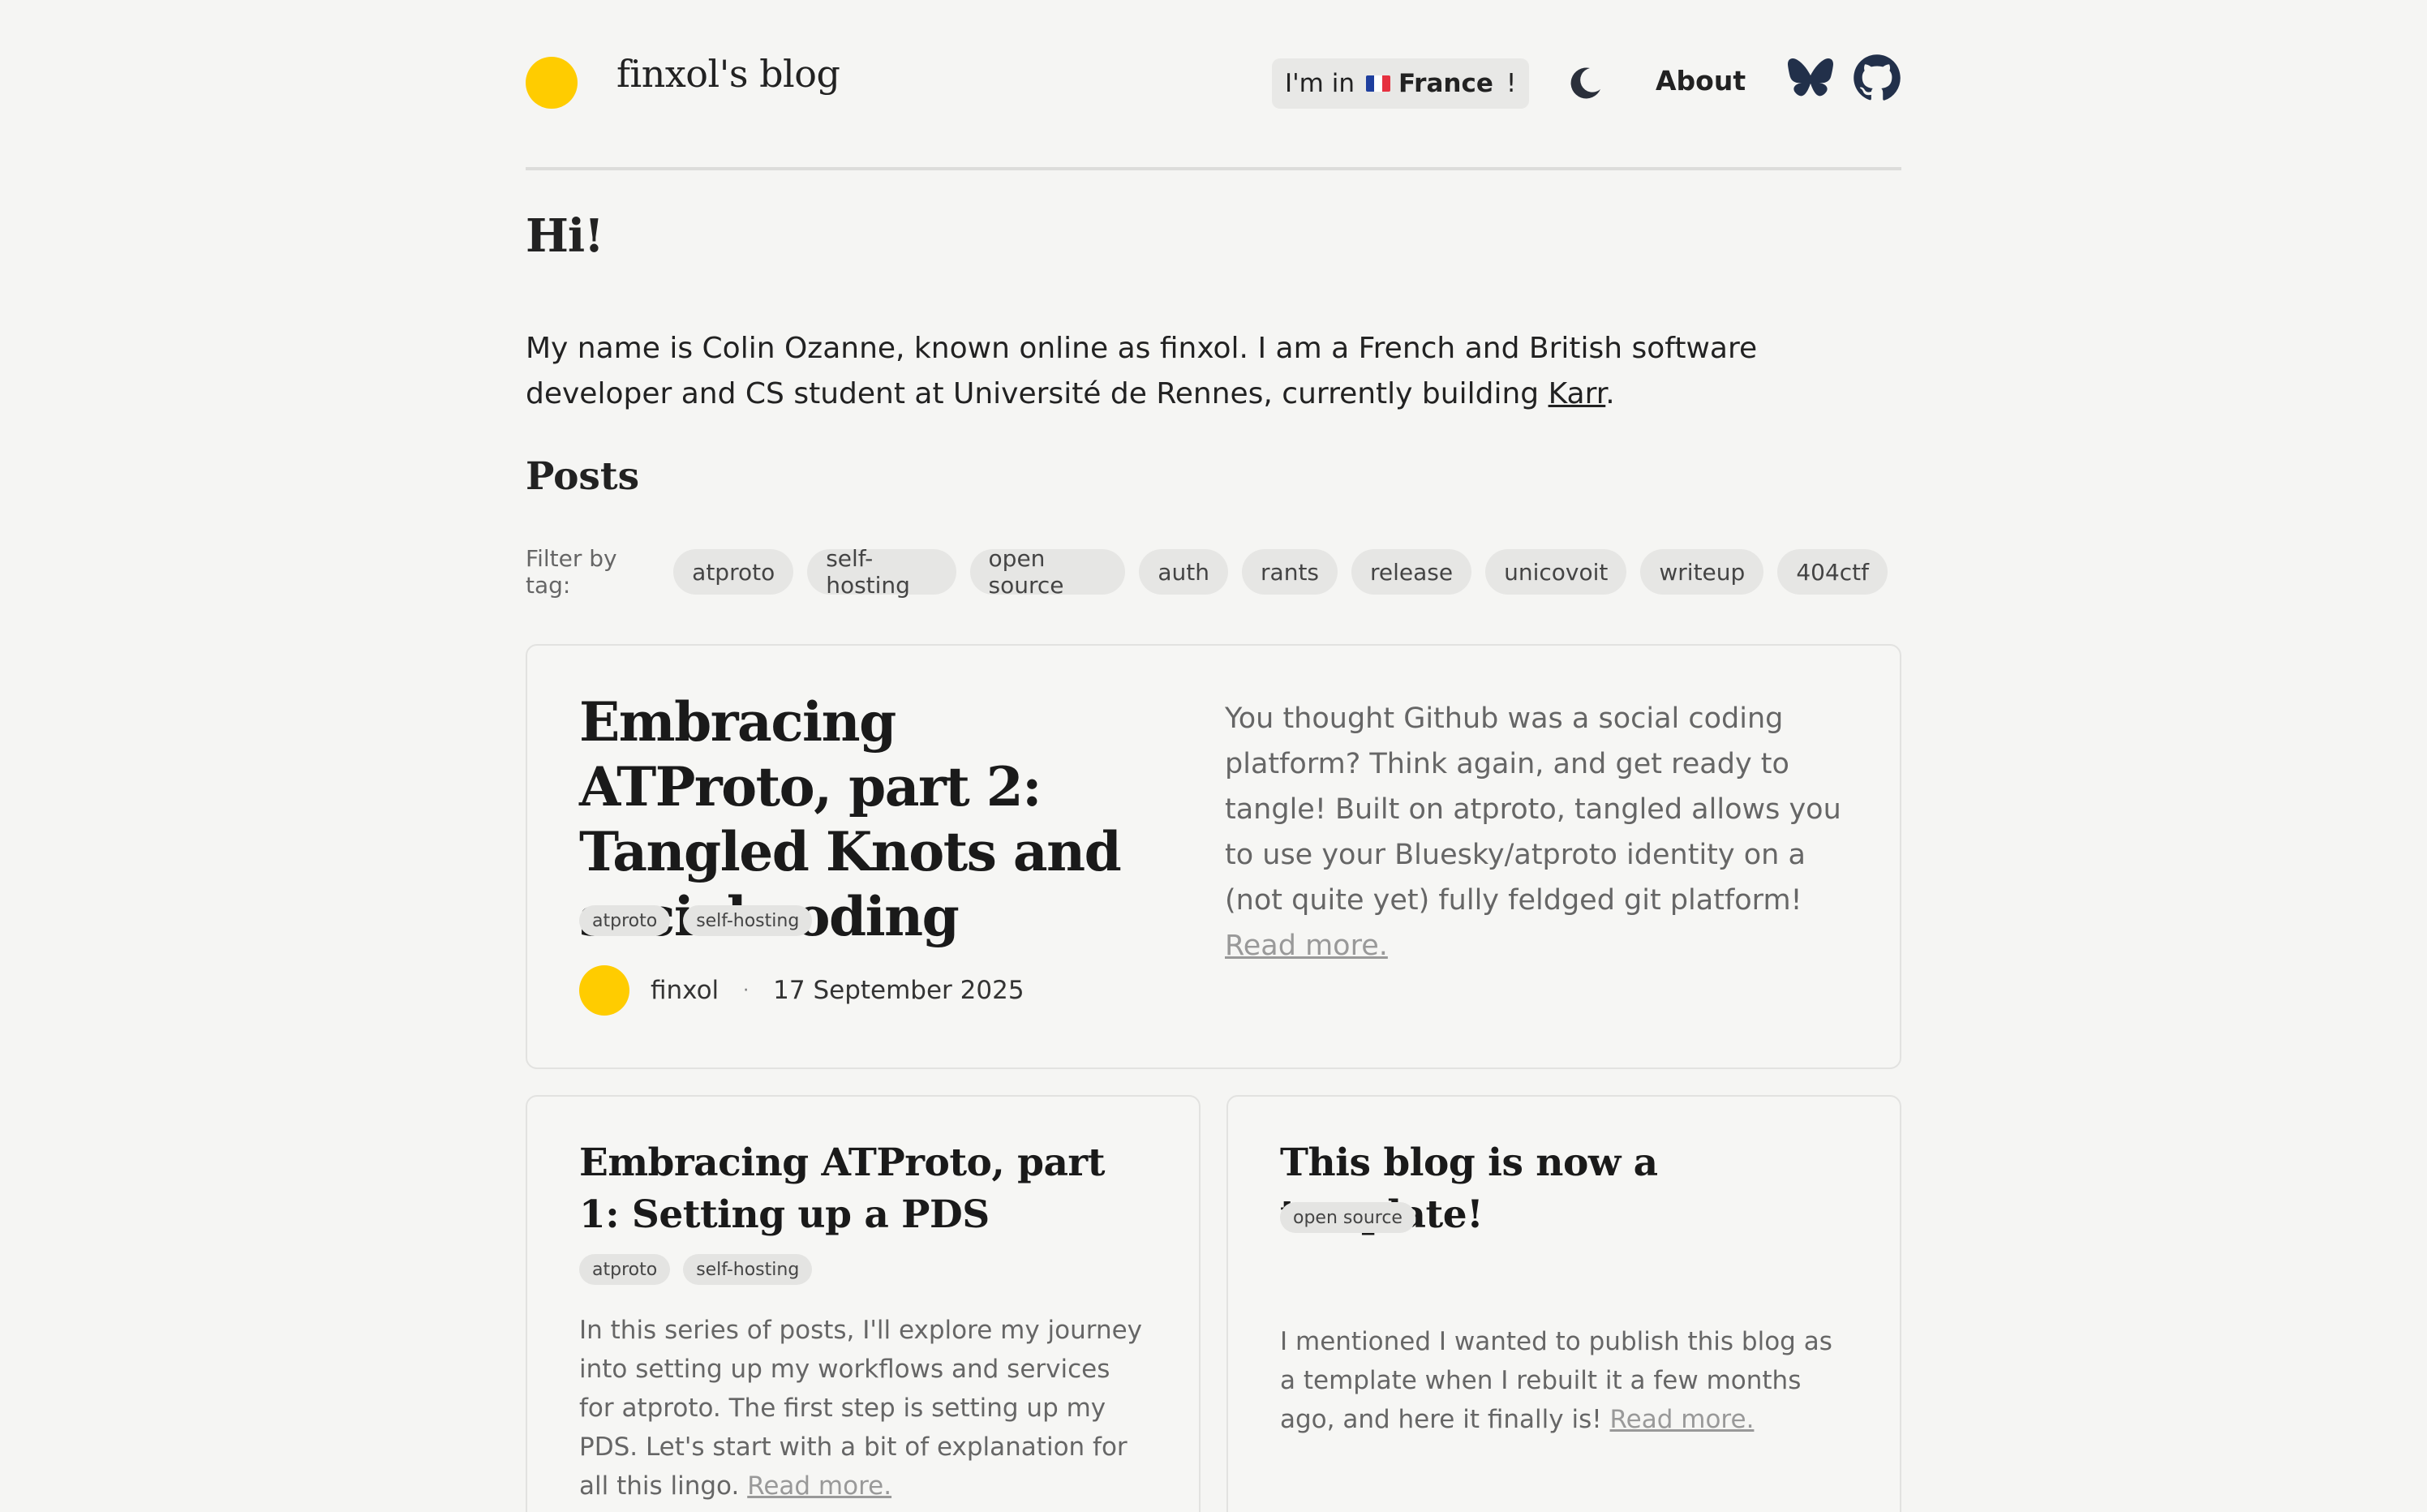  What do you see at coordinates (1585, 82) in the screenshot?
I see `moon-icon` at bounding box center [1585, 82].